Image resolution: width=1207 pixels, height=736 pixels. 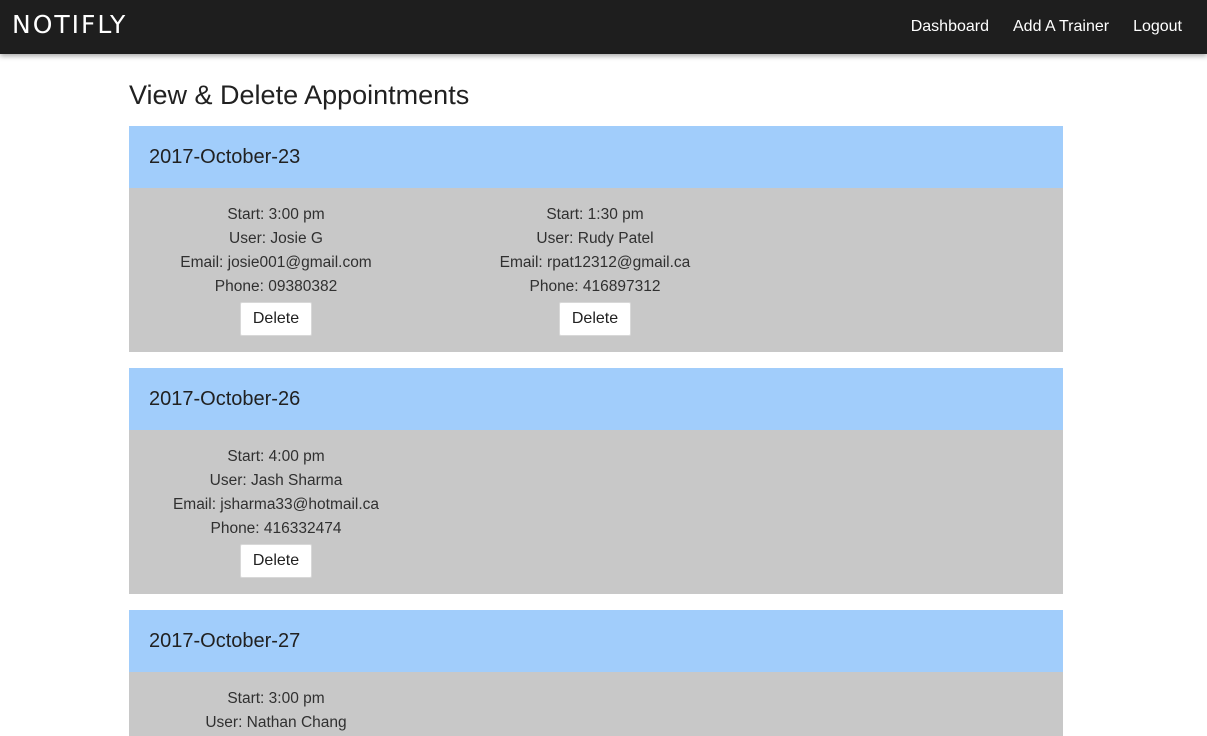 What do you see at coordinates (276, 238) in the screenshot?
I see `appointment-user: User: Josie G` at bounding box center [276, 238].